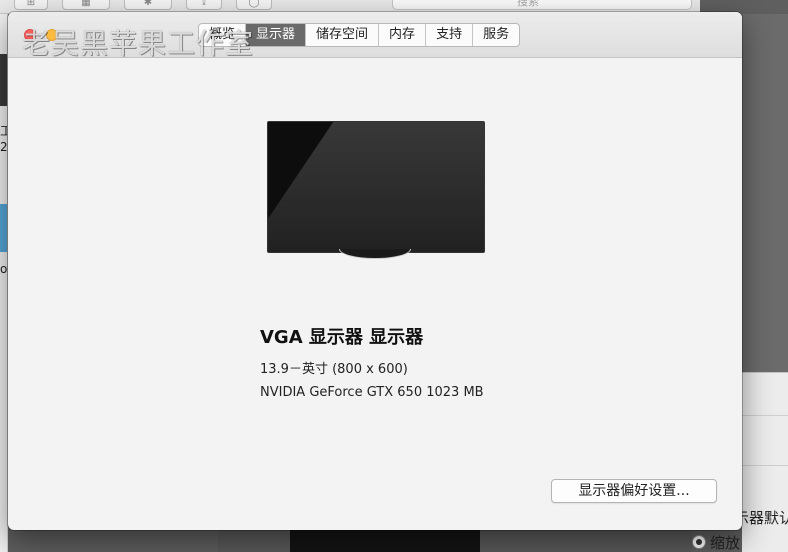 Image resolution: width=788 pixels, height=552 pixels. I want to click on tab-bar: 概览 显示器 储存空间 内存 支持 服务, so click(359, 35).